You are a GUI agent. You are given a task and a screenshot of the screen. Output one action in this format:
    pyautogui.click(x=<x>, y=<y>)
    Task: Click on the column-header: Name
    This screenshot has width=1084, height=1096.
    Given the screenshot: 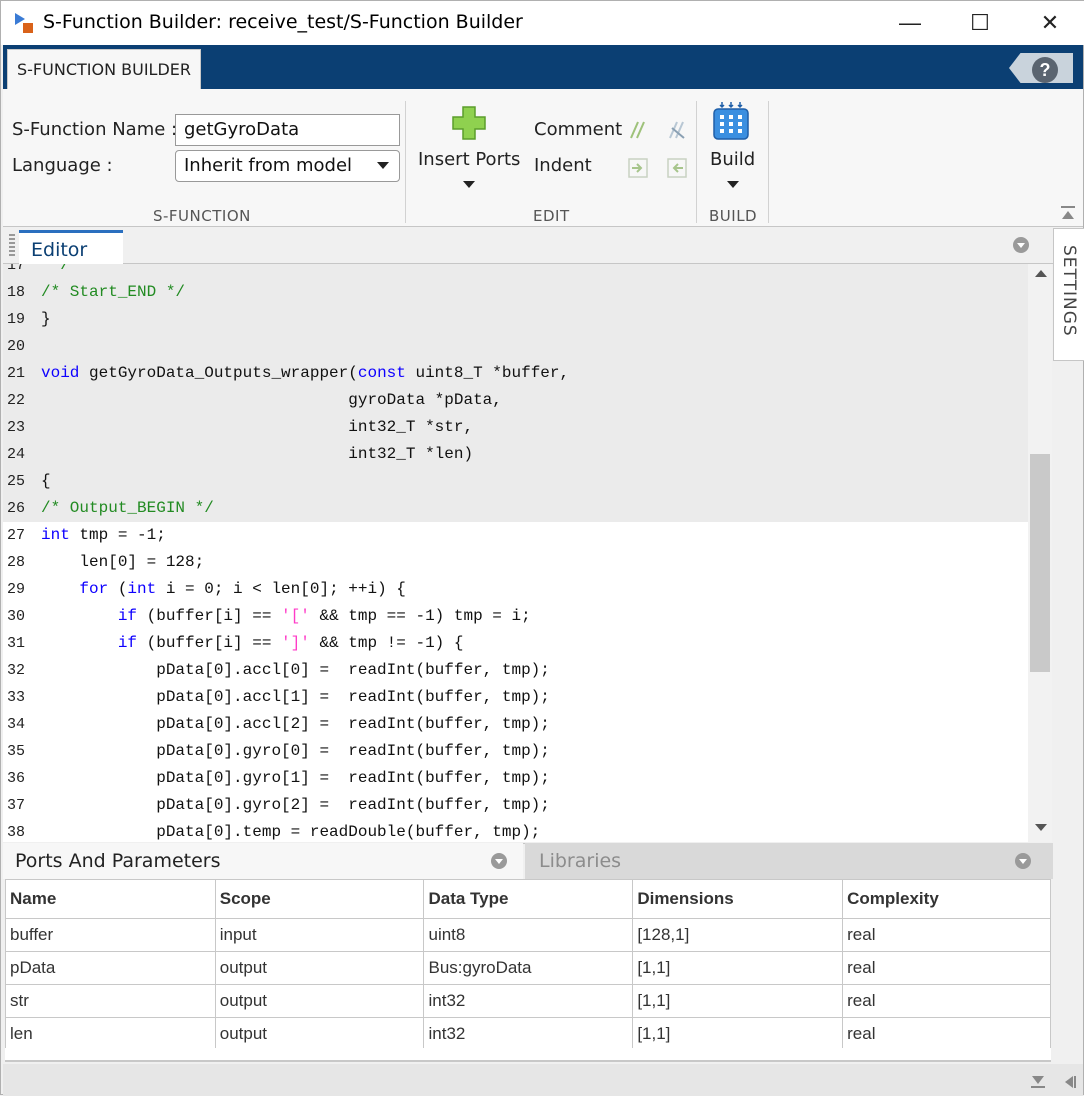 What is the action you would take?
    pyautogui.click(x=110, y=899)
    